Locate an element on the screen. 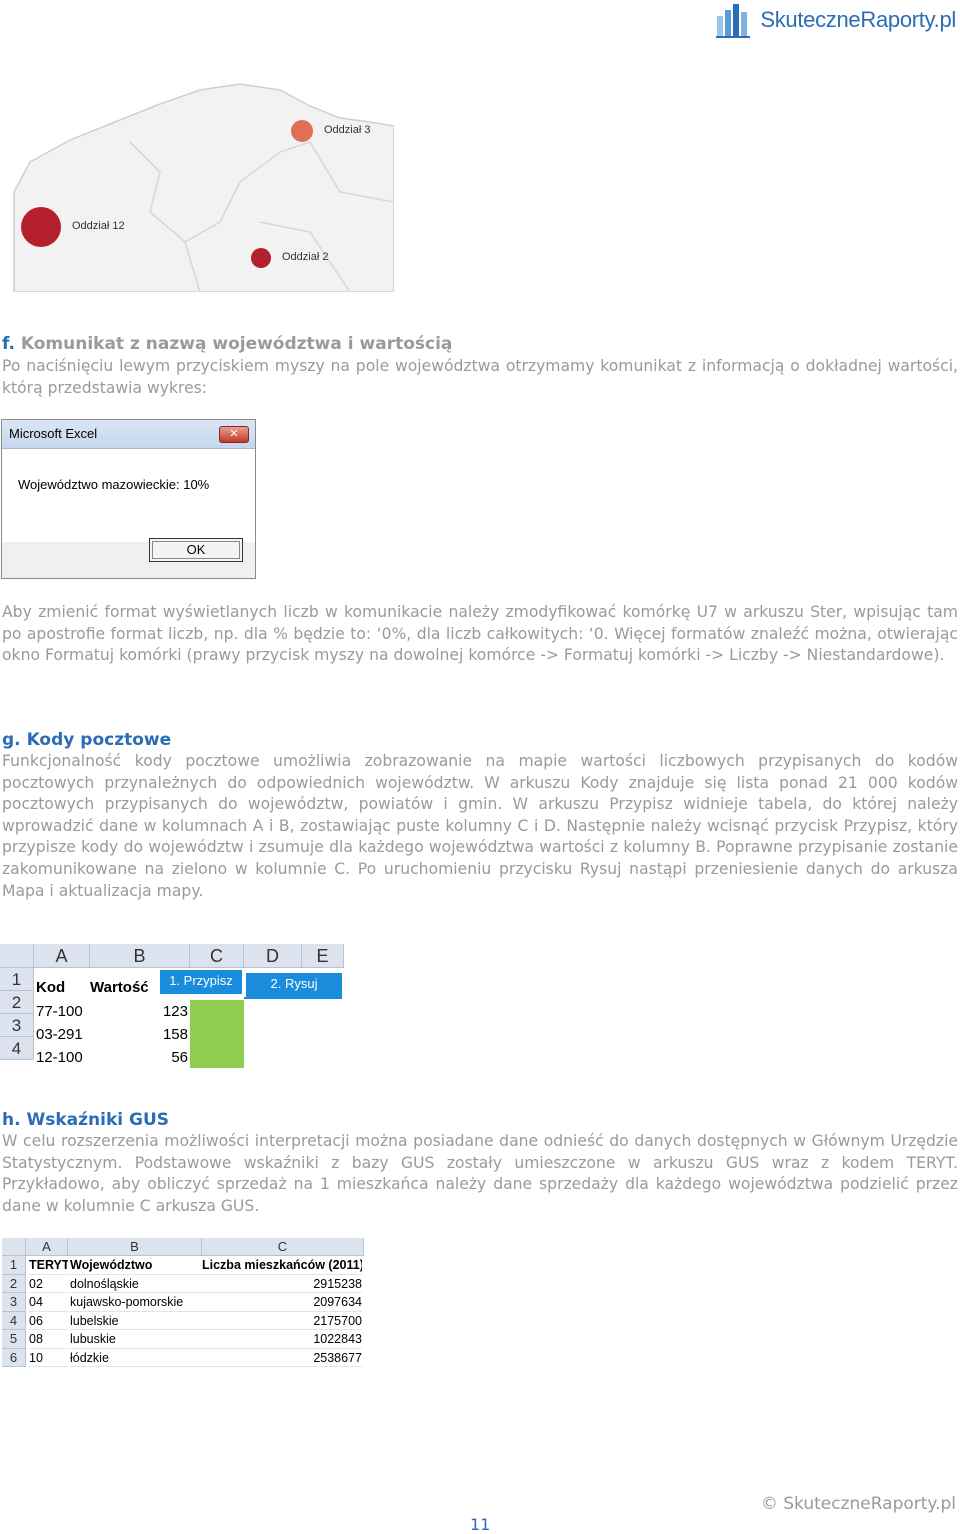  table-cell-liczba: 2175700 is located at coordinates (282, 1321).